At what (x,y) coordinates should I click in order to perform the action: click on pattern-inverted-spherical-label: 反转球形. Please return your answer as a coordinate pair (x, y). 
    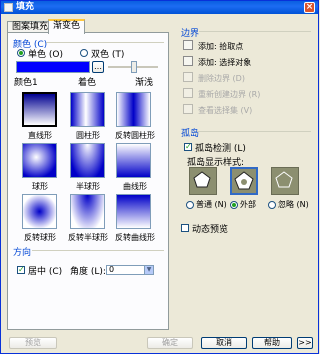
    Looking at the image, I should click on (40, 237).